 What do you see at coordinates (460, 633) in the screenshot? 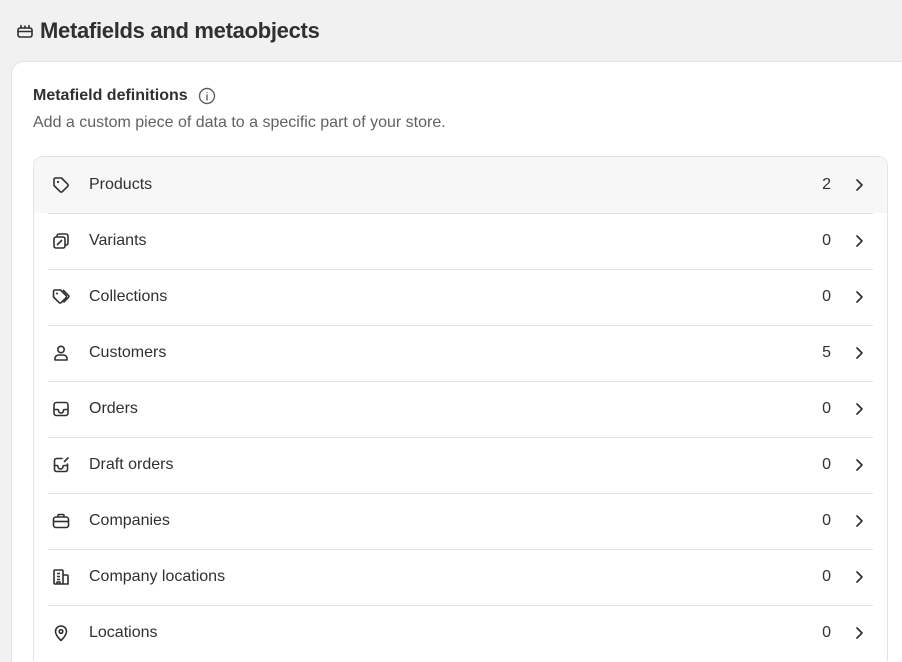
I see `row-locations: Locations 0` at bounding box center [460, 633].